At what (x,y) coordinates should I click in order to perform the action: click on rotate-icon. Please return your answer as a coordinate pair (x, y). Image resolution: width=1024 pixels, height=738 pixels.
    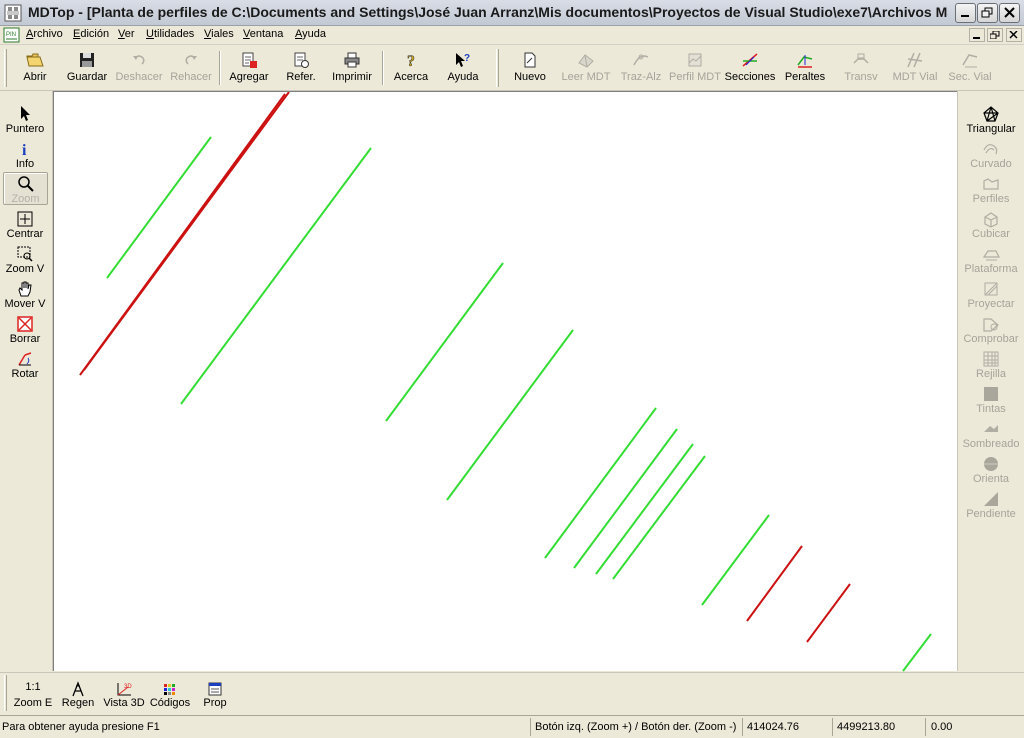
    Looking at the image, I should click on (25, 359).